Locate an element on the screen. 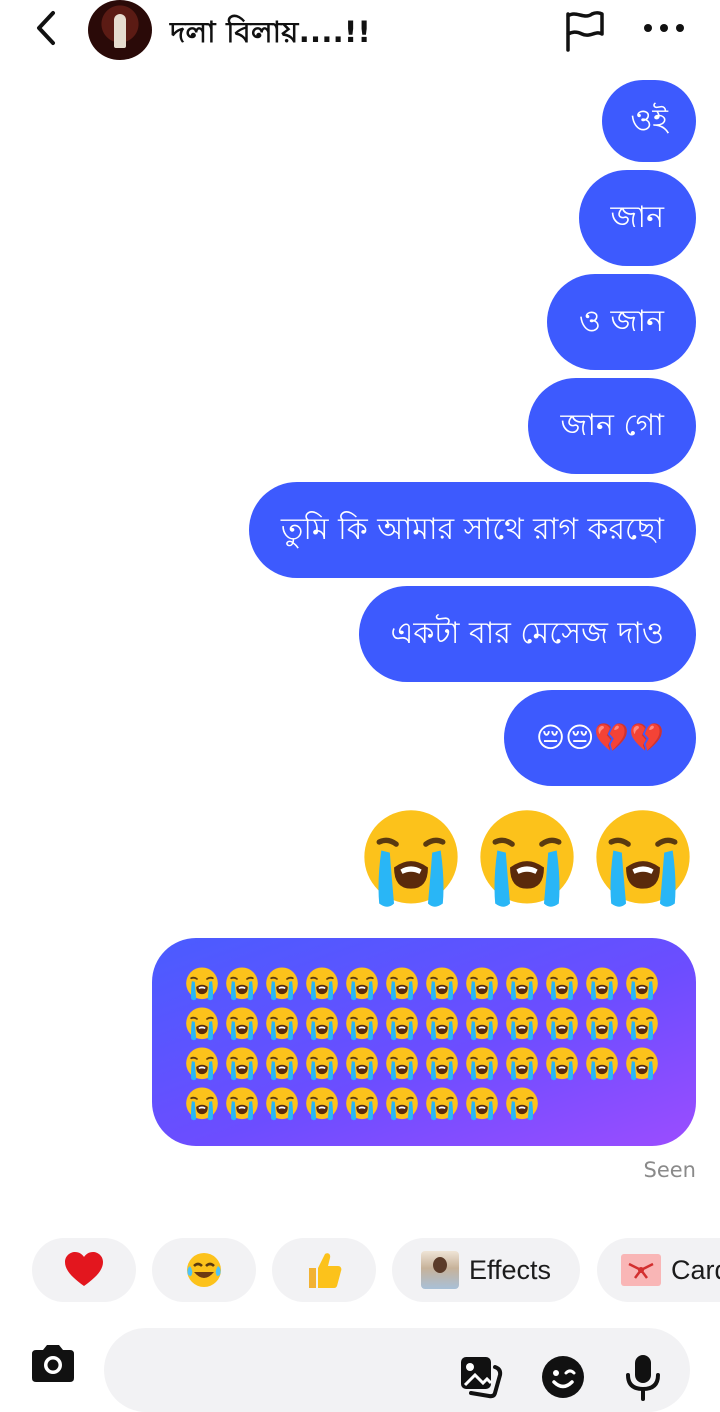  gallery-button is located at coordinates (481, 1377).